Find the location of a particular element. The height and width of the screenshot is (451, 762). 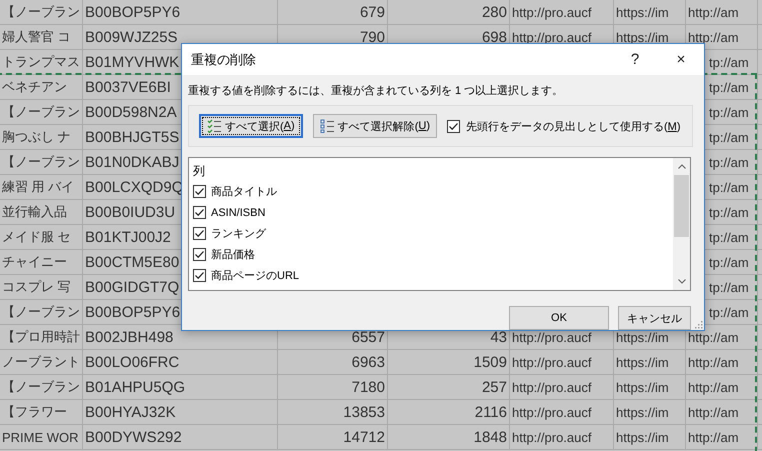

help-button: ? is located at coordinates (635, 59).